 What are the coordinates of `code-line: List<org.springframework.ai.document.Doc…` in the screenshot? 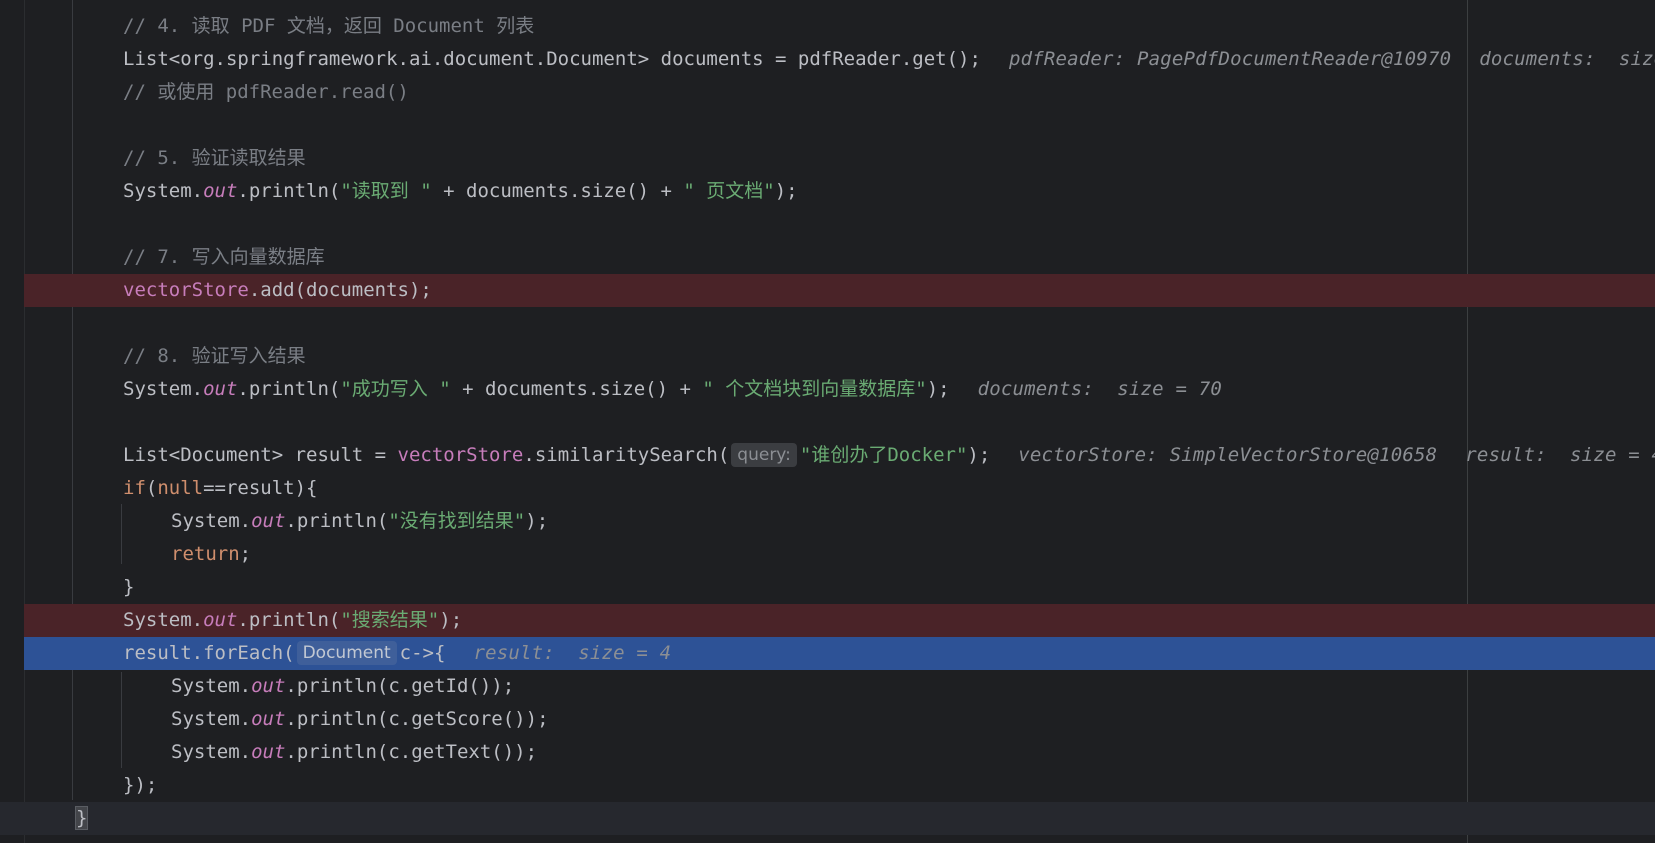 It's located at (839, 59).